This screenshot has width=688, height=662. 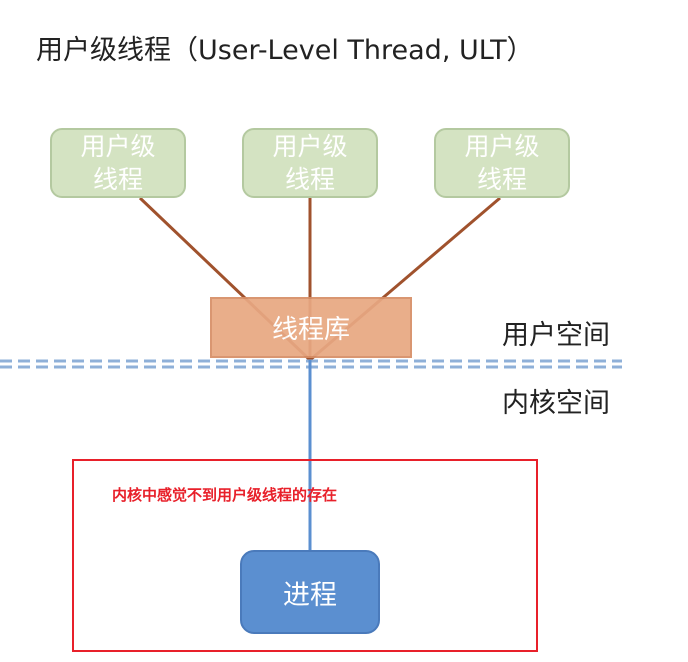 I want to click on user-thread-box-2: 用户级 线程, so click(x=310, y=163).